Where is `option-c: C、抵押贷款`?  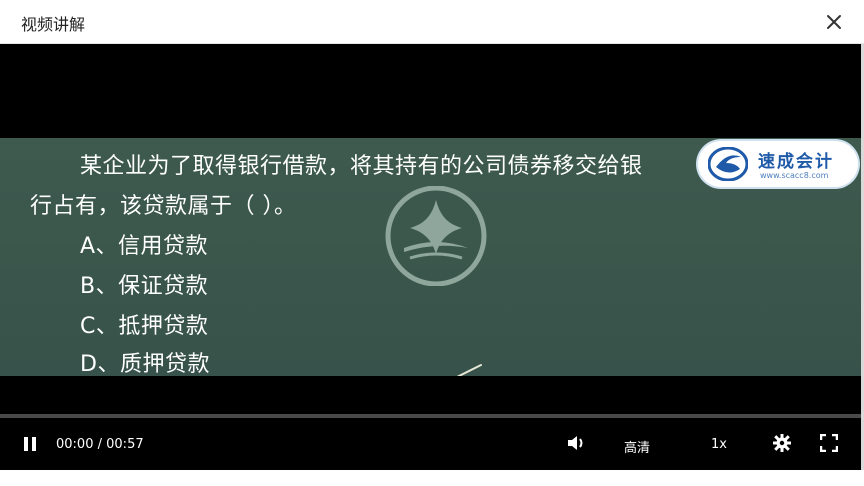 option-c: C、抵押贷款 is located at coordinates (144, 326).